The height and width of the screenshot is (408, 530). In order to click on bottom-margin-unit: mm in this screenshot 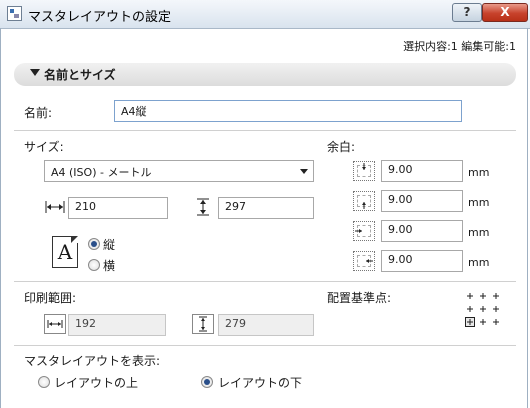, I will do `click(479, 202)`.